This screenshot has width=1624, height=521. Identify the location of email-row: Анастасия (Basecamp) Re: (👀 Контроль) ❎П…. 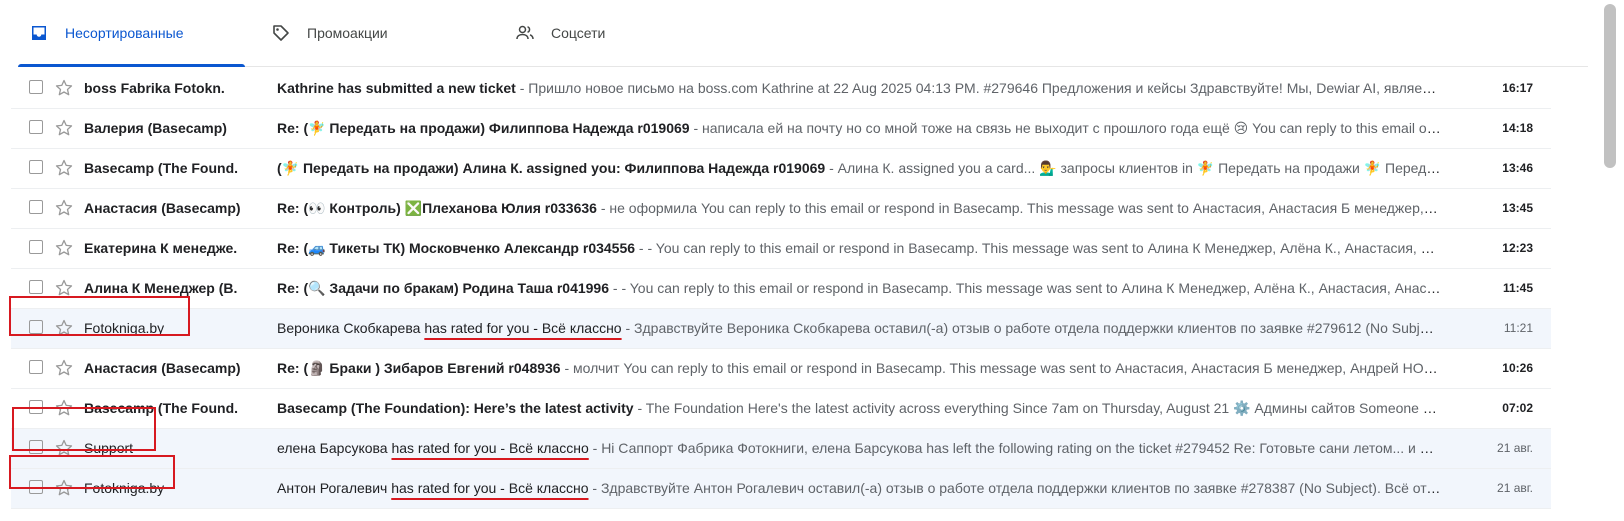
(781, 209).